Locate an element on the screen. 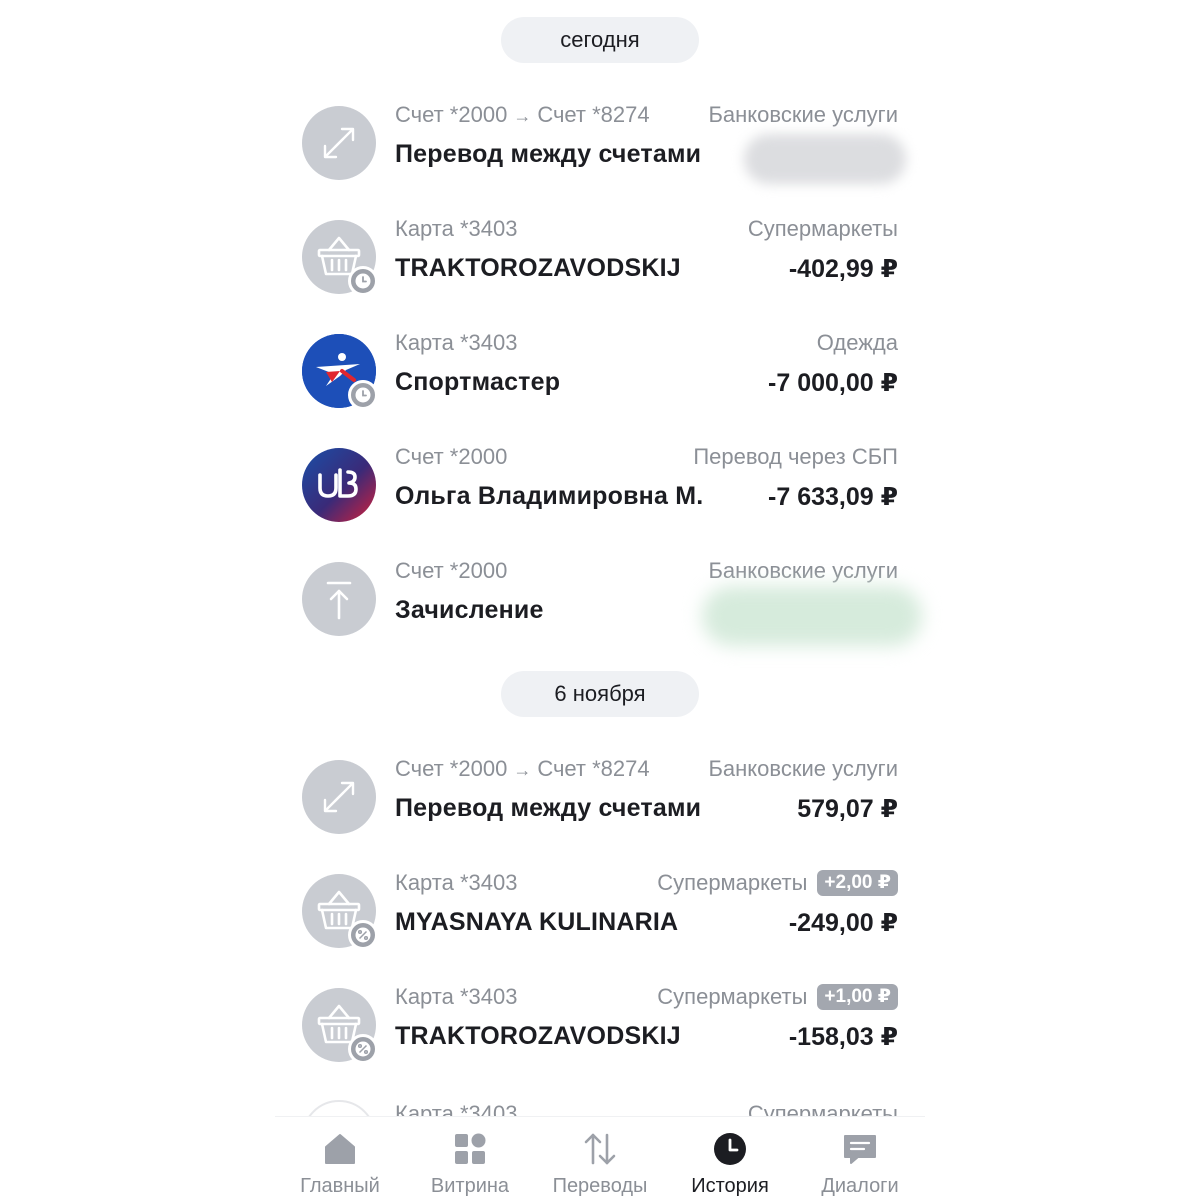 This screenshot has height=1200, width=1200. tab-dialogs: Диалоги is located at coordinates (860, 1158).